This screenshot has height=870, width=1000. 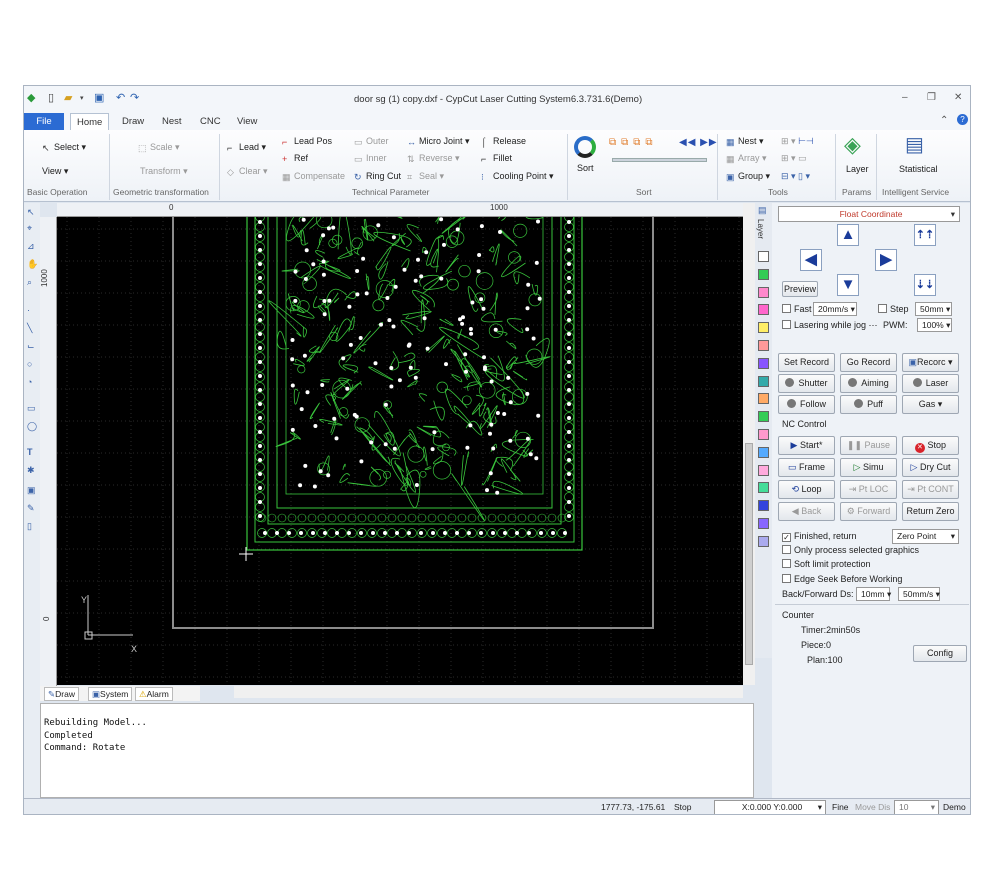 What do you see at coordinates (893, 309) in the screenshot?
I see `step-checkbox: Step` at bounding box center [893, 309].